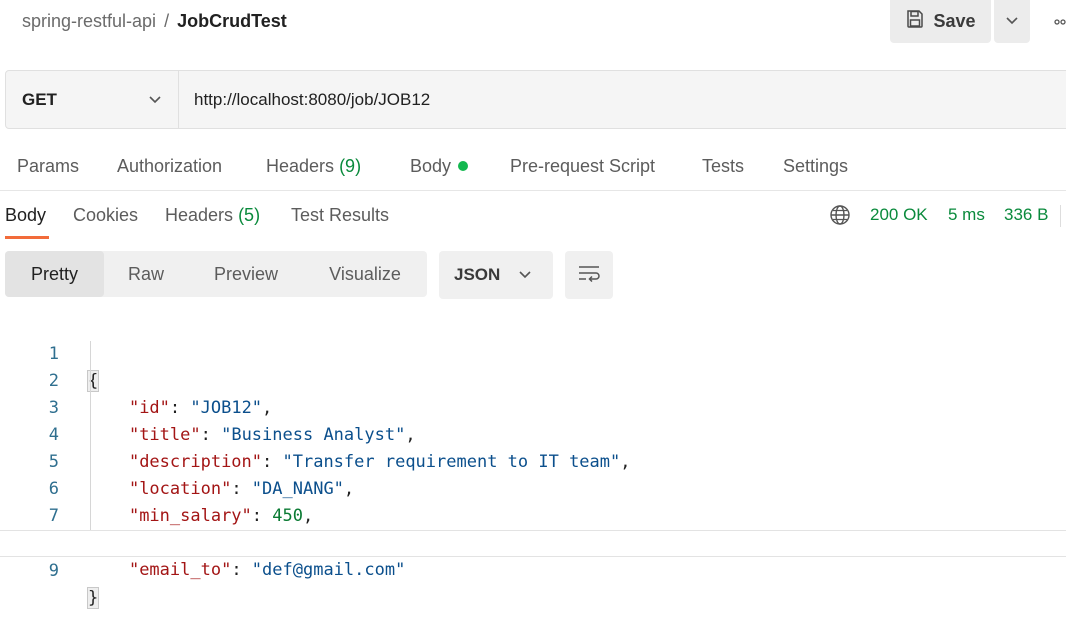  I want to click on status-code: 200 OK, so click(899, 215).